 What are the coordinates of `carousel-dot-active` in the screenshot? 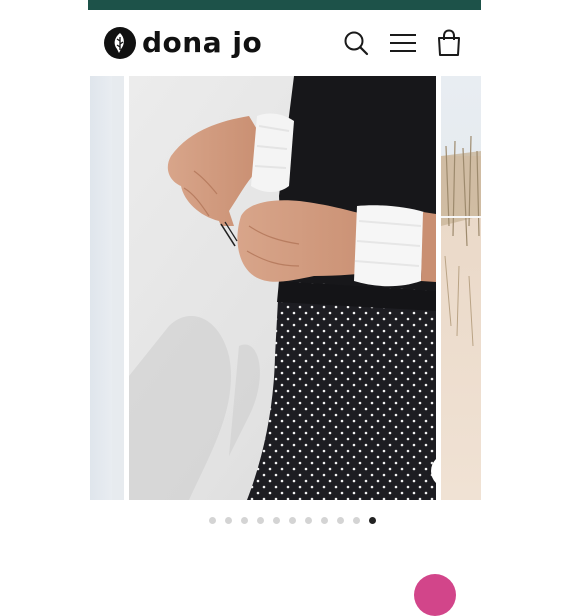 It's located at (372, 520).